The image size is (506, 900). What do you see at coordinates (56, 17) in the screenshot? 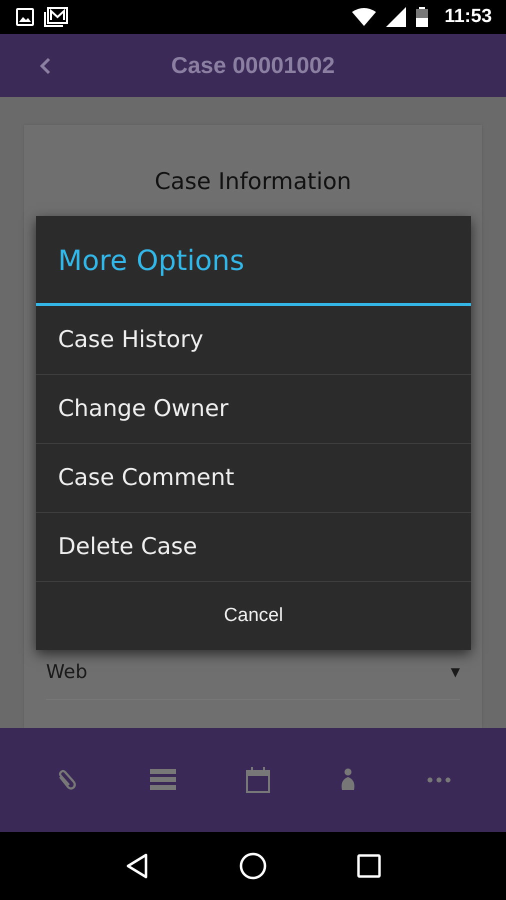
I see `mail-icon` at bounding box center [56, 17].